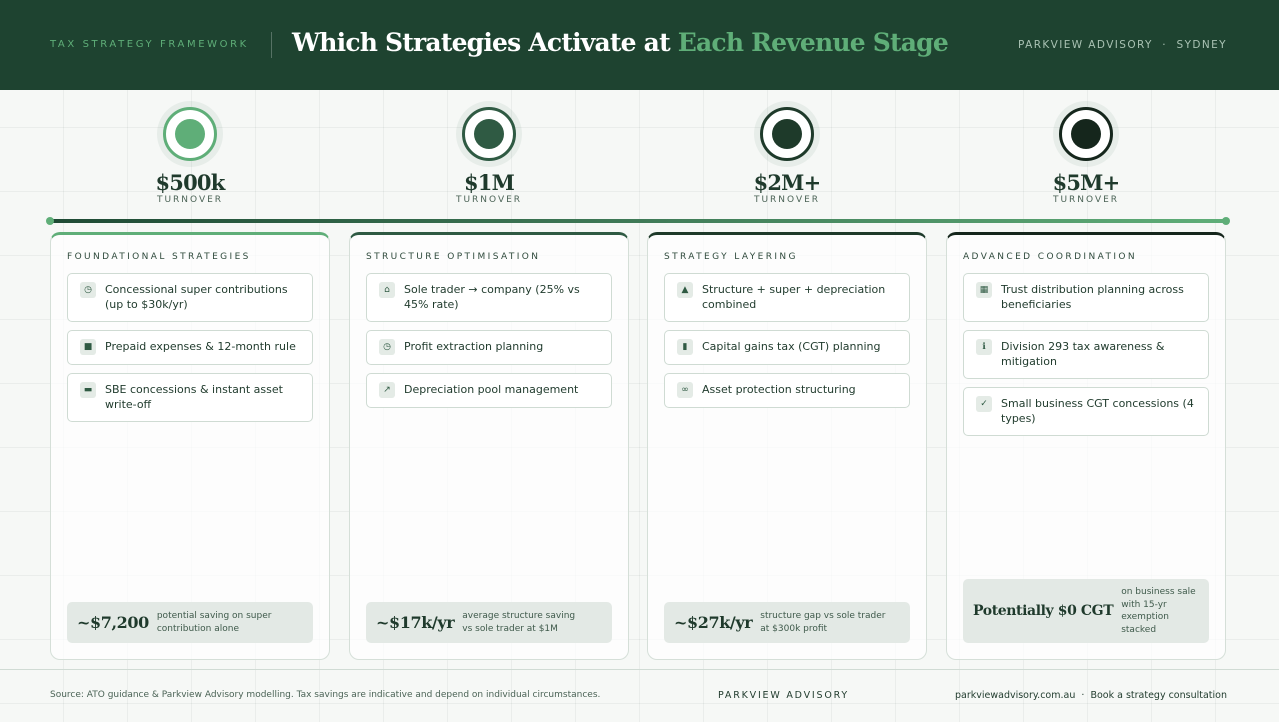  What do you see at coordinates (491, 389) in the screenshot?
I see `item-text: Depreciation pool management` at bounding box center [491, 389].